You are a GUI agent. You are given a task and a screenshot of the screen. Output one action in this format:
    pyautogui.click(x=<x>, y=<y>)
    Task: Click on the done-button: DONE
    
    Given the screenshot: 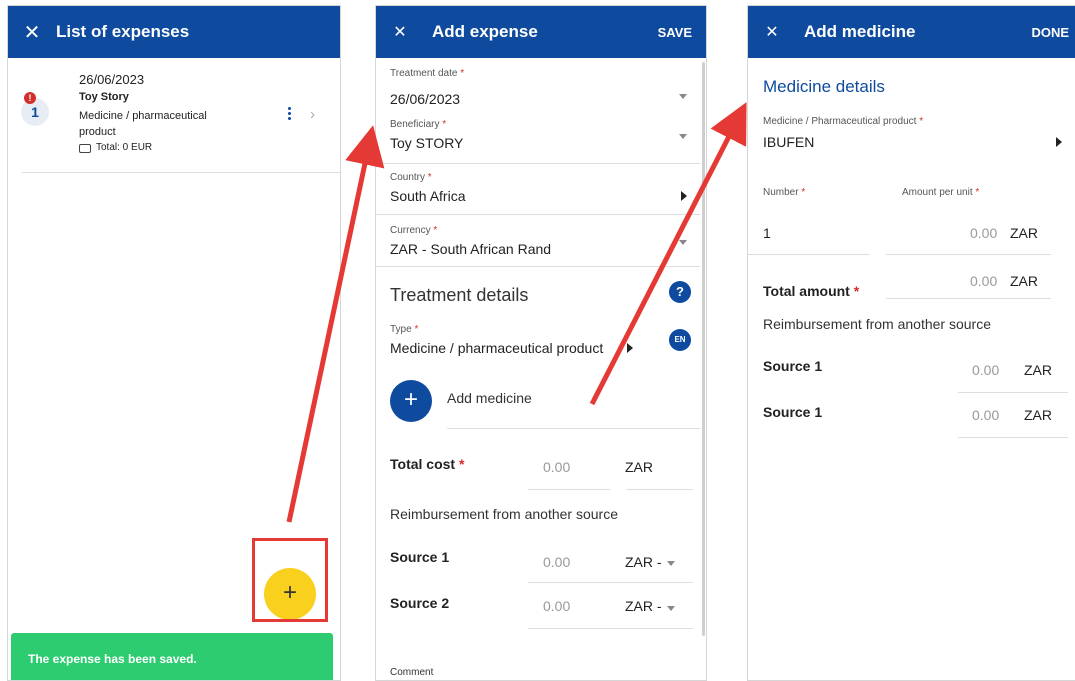 What is the action you would take?
    pyautogui.click(x=1050, y=32)
    